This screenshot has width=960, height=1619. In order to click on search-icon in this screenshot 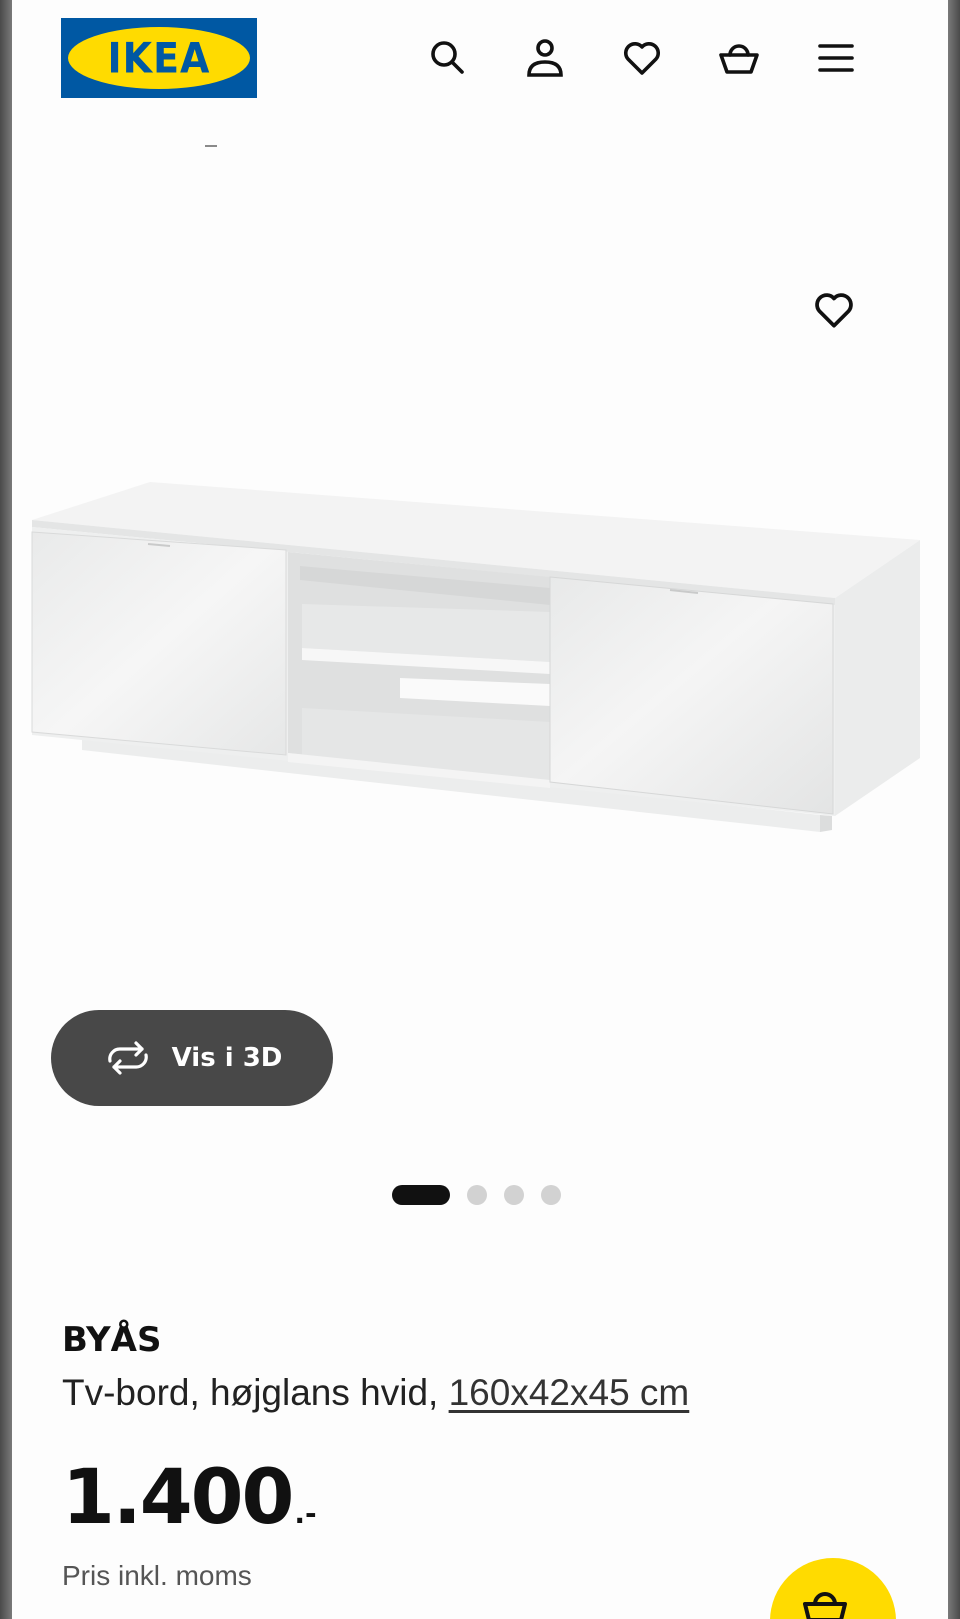, I will do `click(448, 58)`.